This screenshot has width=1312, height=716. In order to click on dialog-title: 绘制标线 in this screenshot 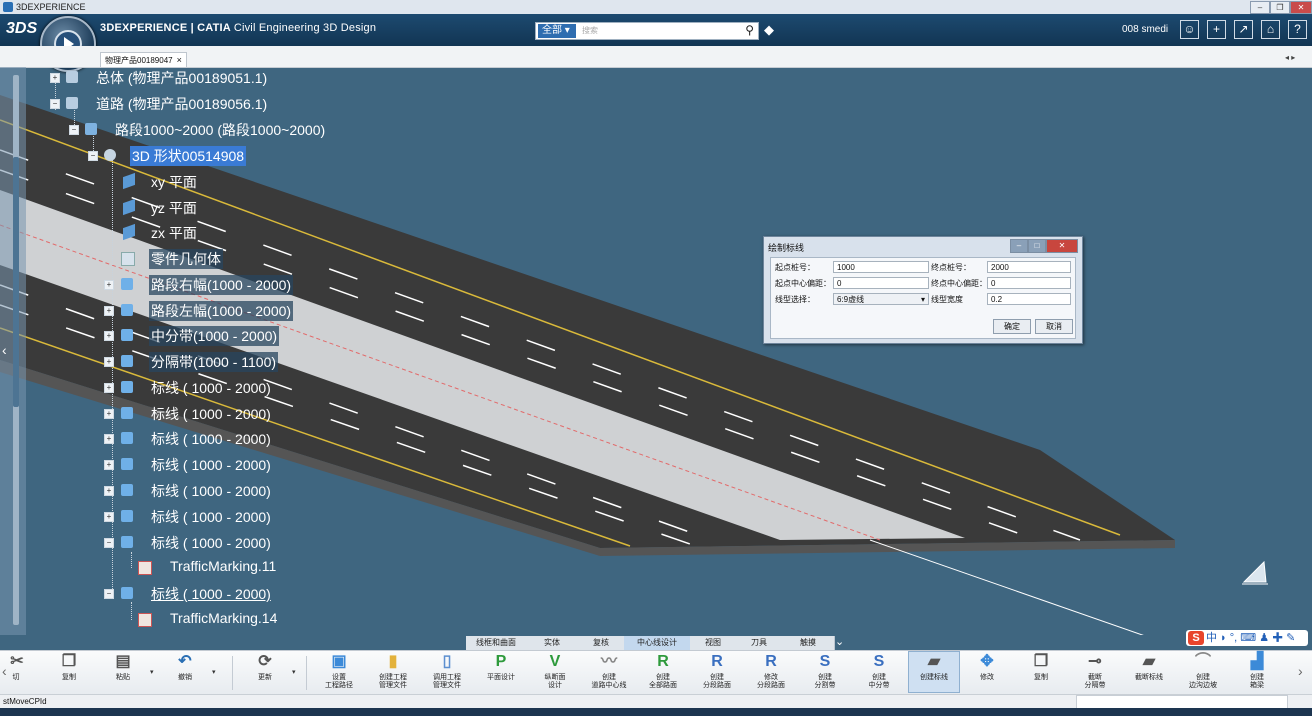, I will do `click(786, 248)`.